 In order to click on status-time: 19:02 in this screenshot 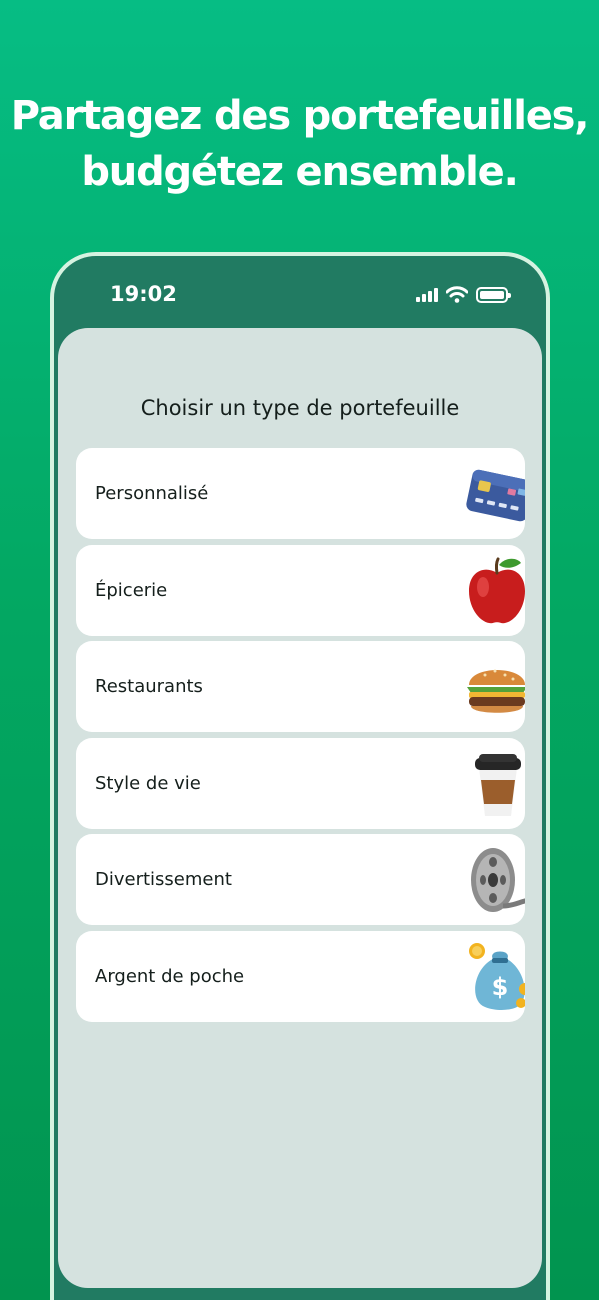, I will do `click(143, 294)`.